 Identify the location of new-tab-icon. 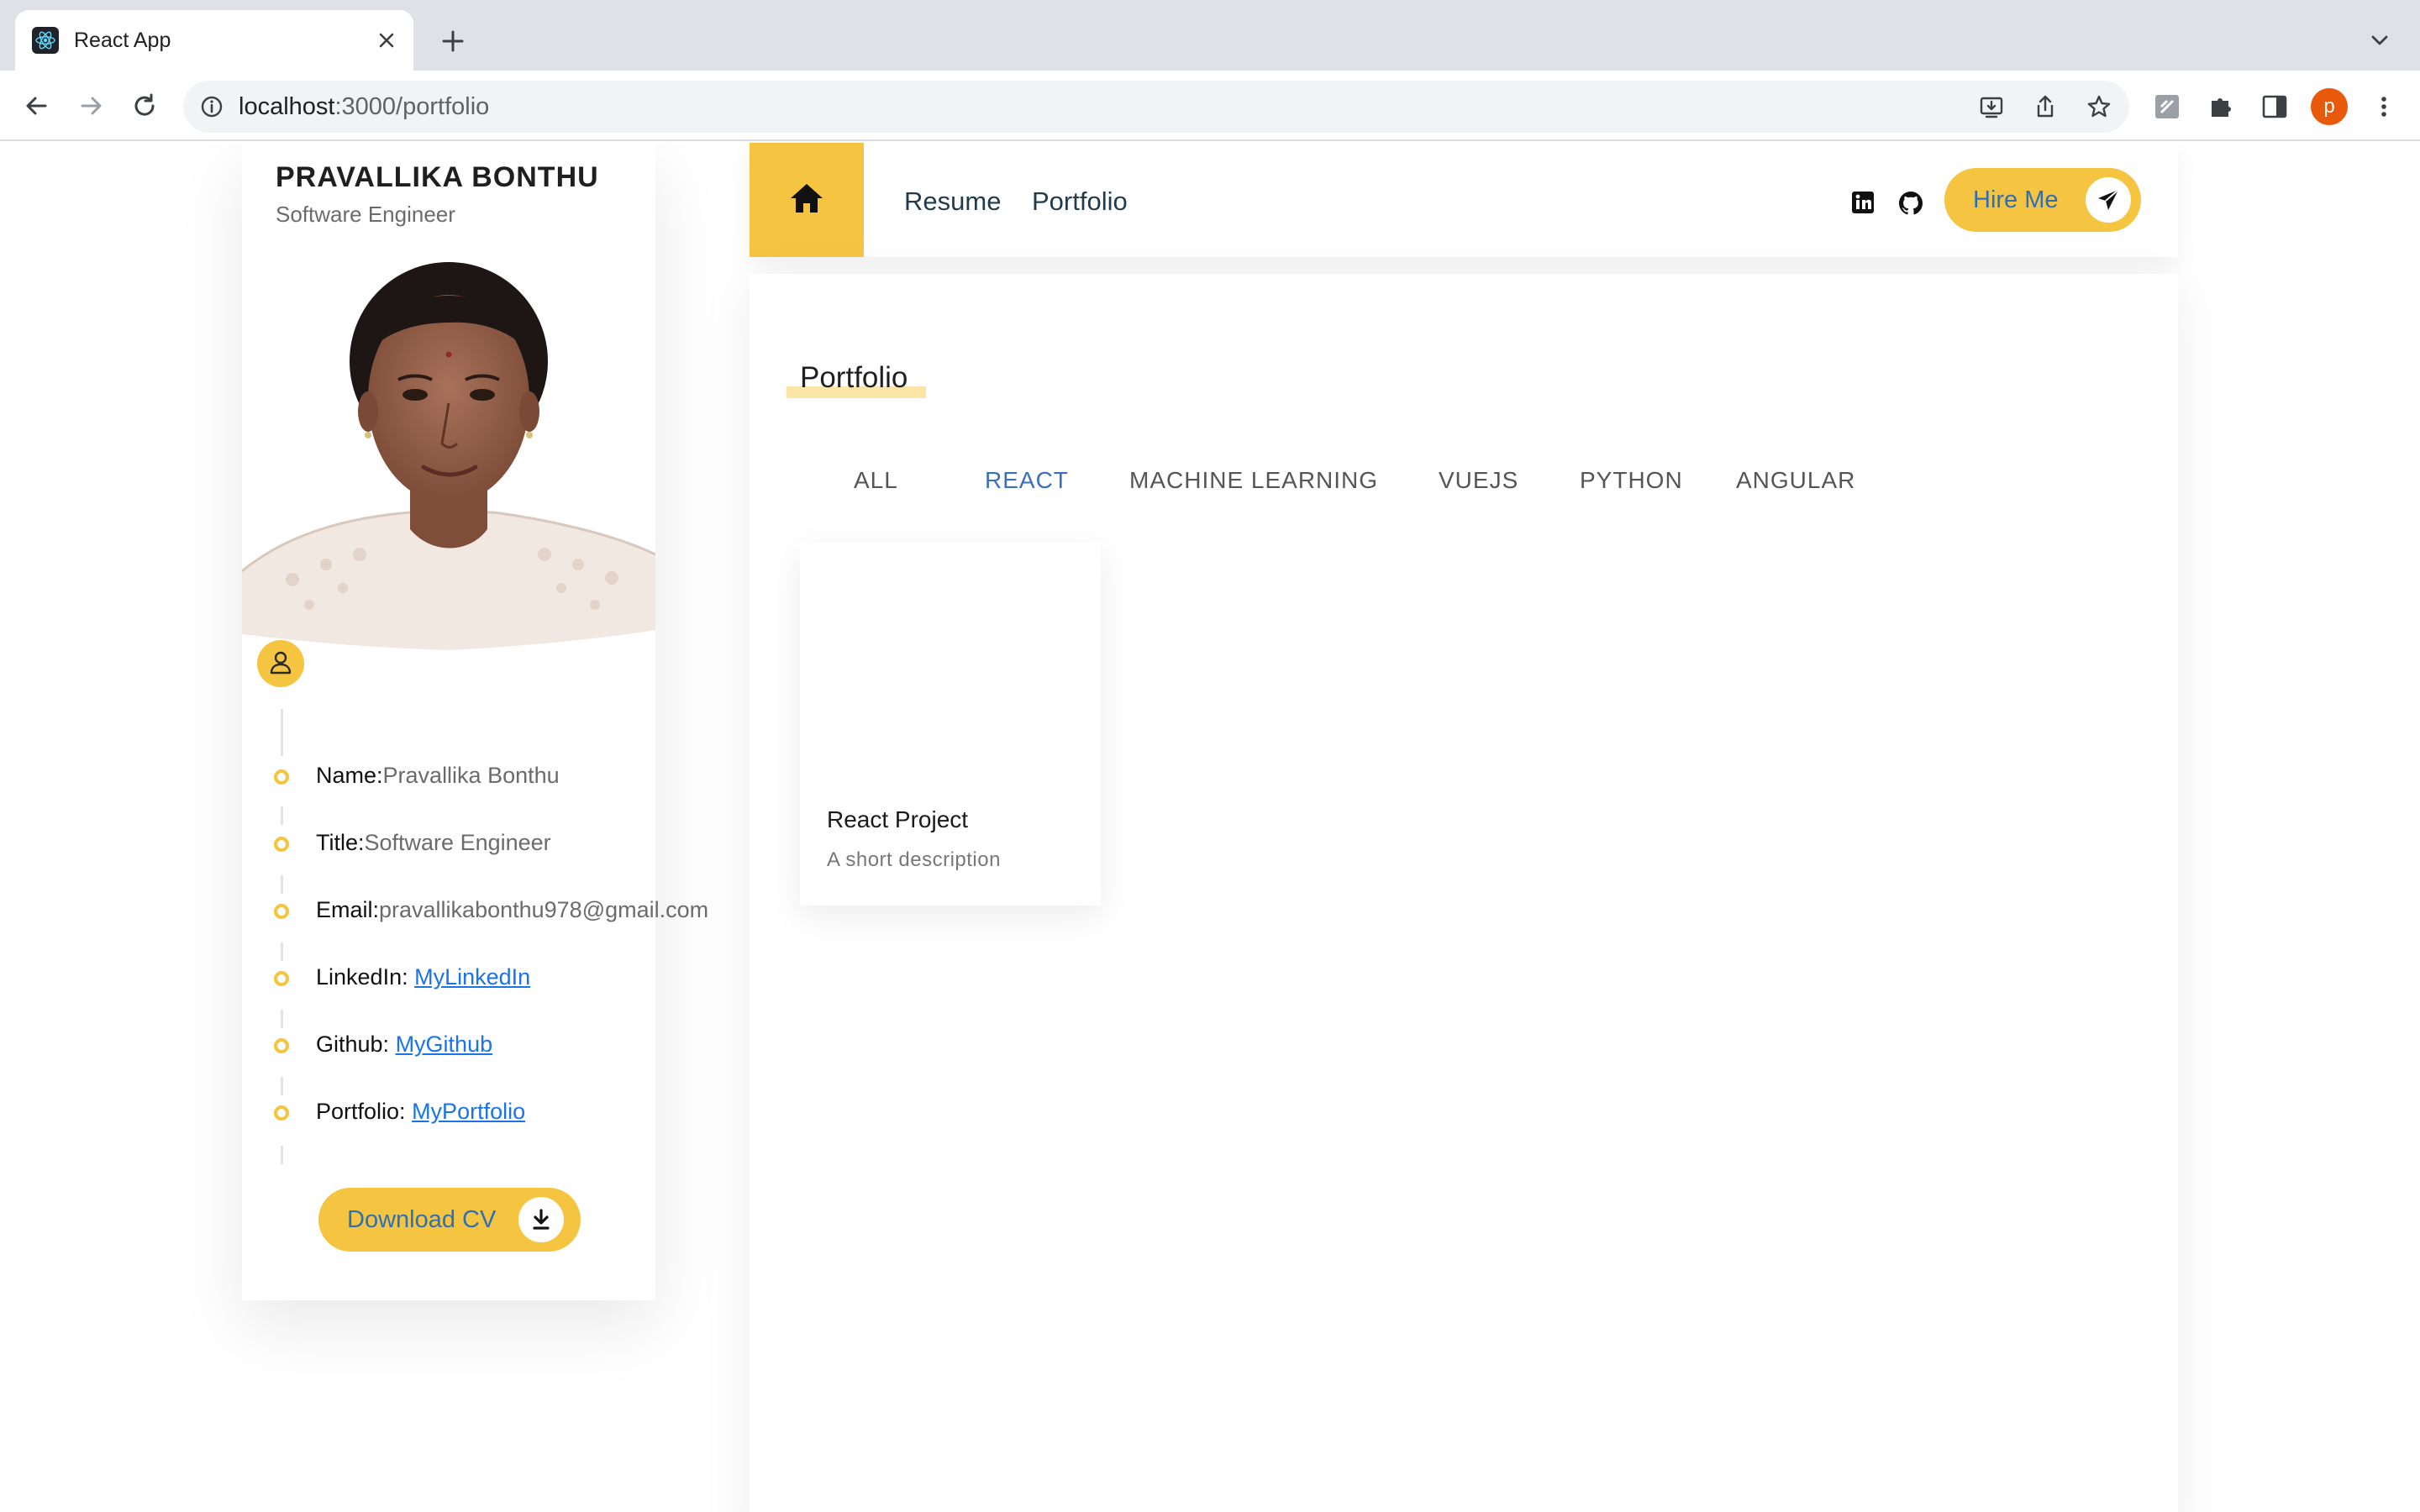
(453, 41).